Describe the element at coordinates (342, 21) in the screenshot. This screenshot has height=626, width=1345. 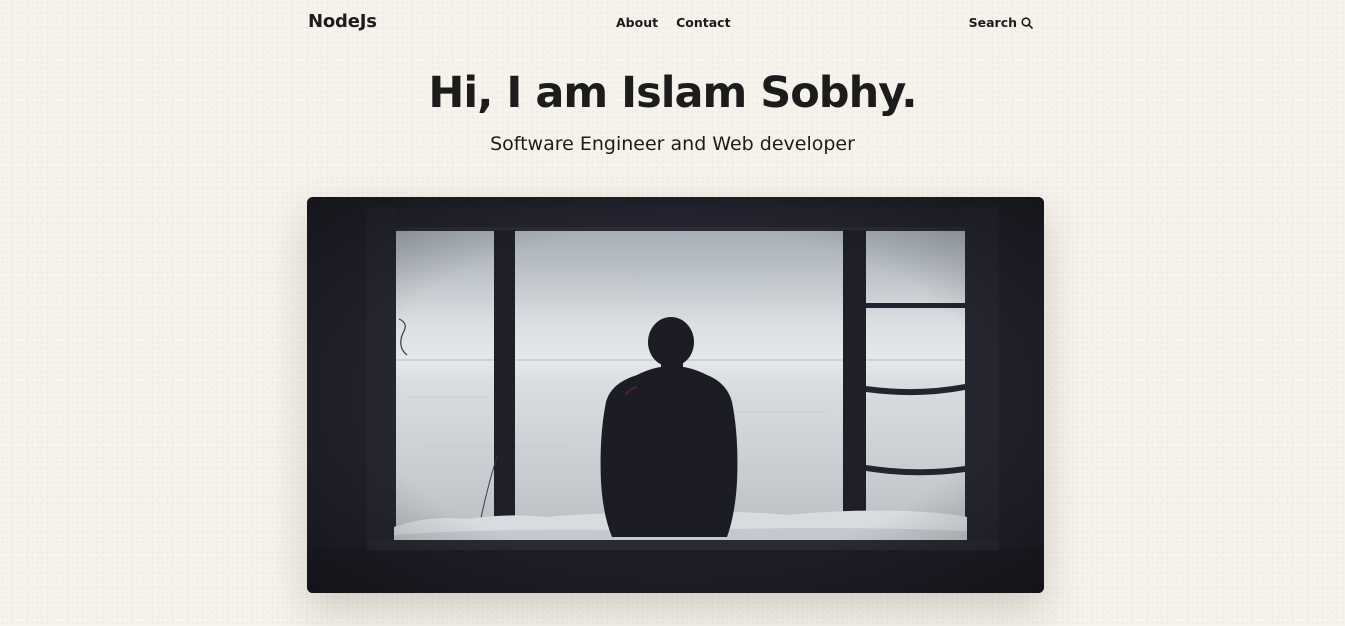
I see `logo-link: NodeJs` at that location.